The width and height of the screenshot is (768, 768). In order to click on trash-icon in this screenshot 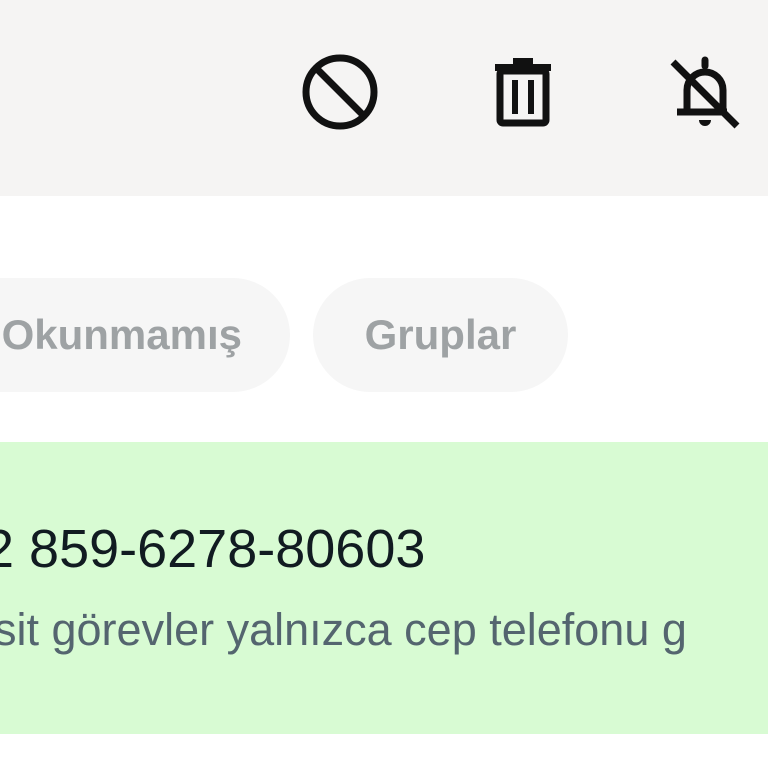, I will do `click(523, 92)`.